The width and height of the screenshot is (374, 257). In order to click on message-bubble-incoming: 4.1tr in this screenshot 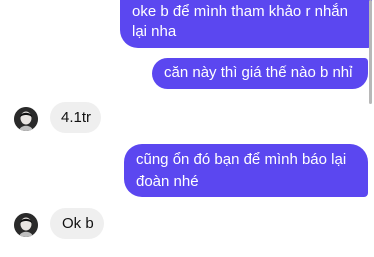, I will do `click(75, 117)`.